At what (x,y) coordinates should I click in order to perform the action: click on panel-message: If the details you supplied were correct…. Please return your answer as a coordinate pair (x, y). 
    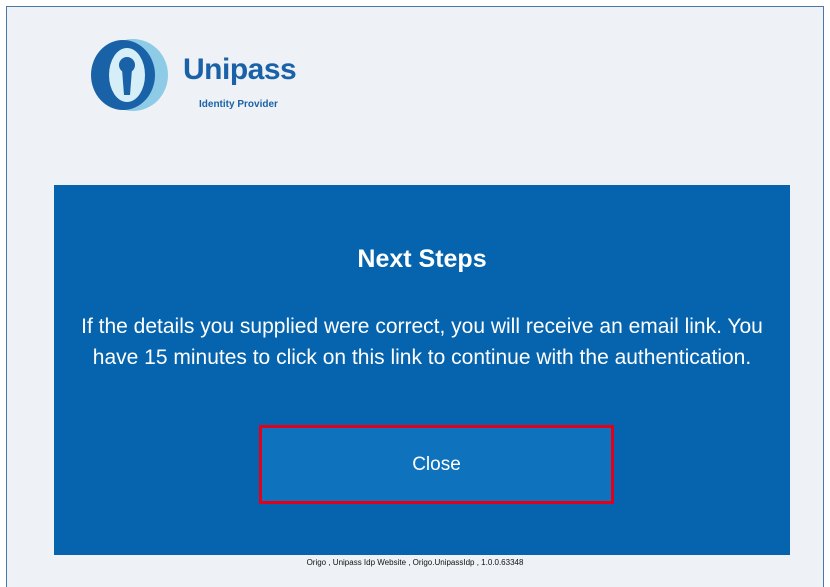
    Looking at the image, I should click on (422, 342).